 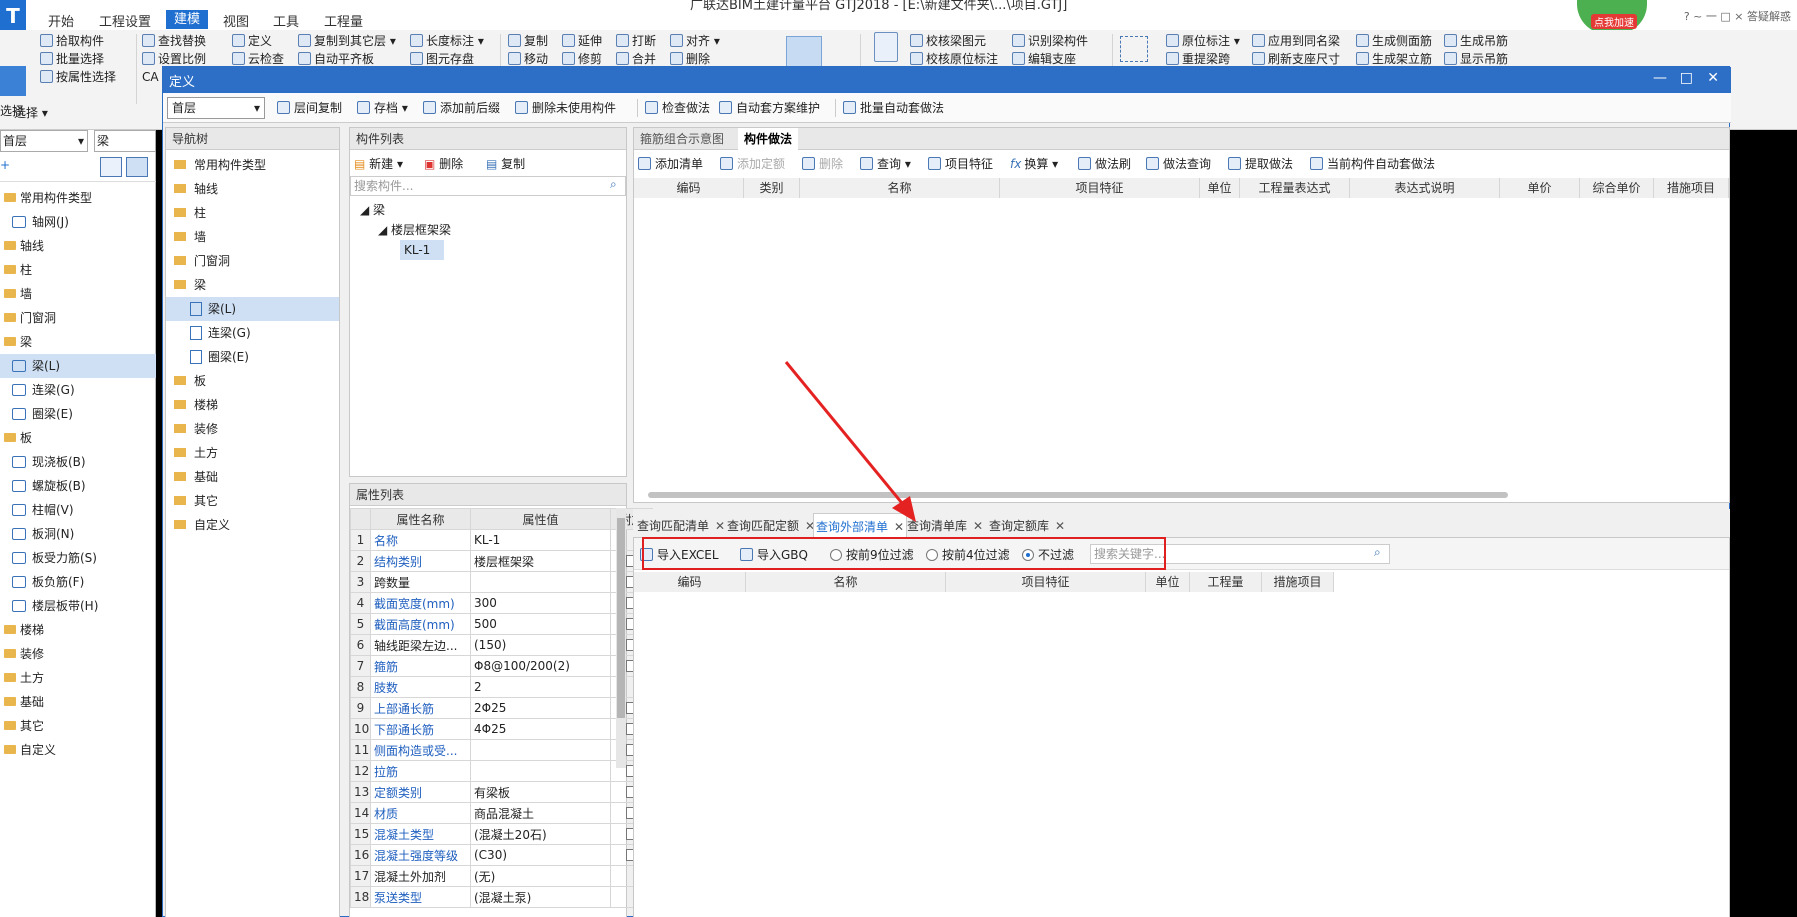 I want to click on nav-tree-item: 梁, so click(x=252, y=285).